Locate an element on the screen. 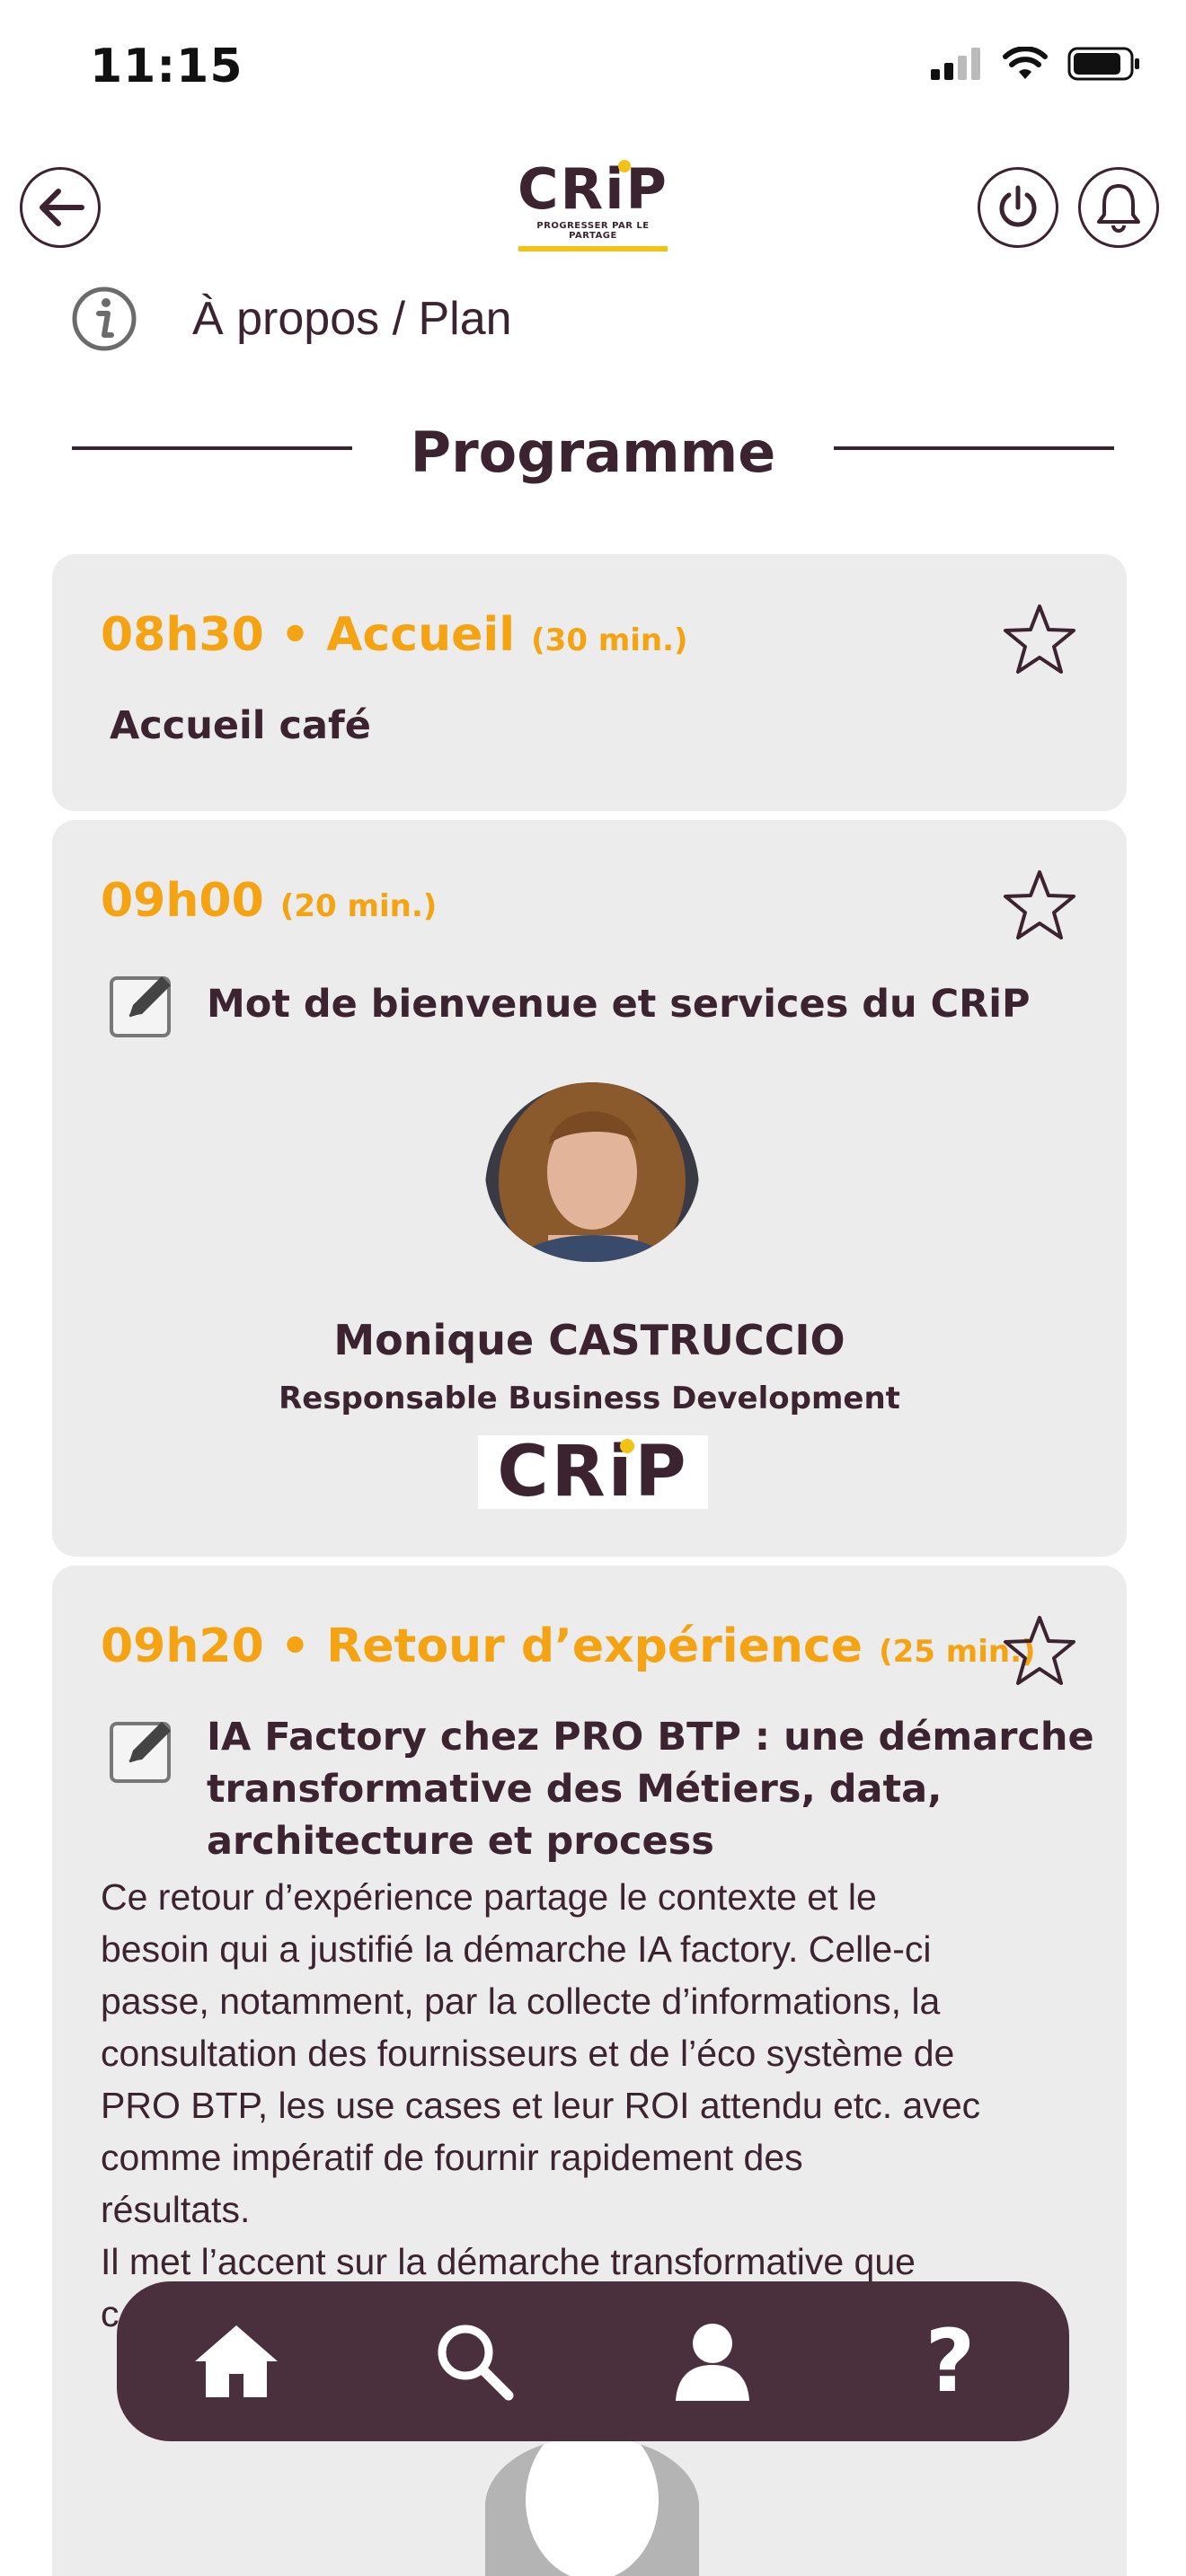 The width and height of the screenshot is (1186, 2576). nav-search-button is located at coordinates (474, 2361).